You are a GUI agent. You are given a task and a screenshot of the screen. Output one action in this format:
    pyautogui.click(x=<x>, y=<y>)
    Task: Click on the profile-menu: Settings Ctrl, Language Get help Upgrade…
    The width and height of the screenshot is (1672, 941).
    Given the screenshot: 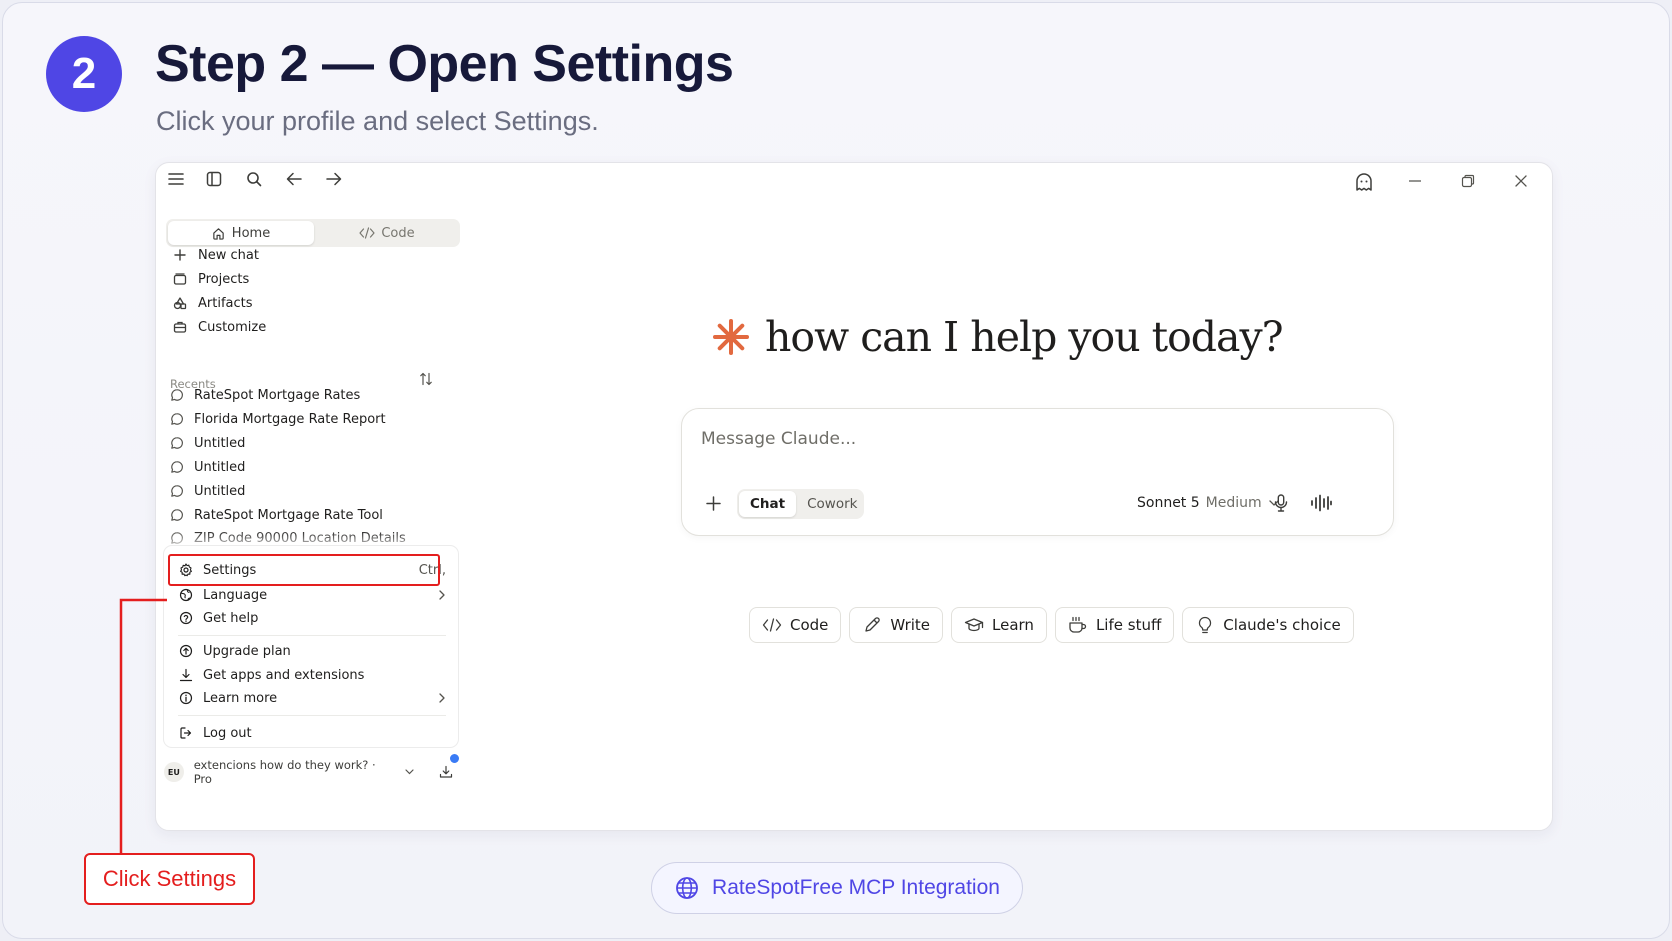 What is the action you would take?
    pyautogui.click(x=311, y=646)
    